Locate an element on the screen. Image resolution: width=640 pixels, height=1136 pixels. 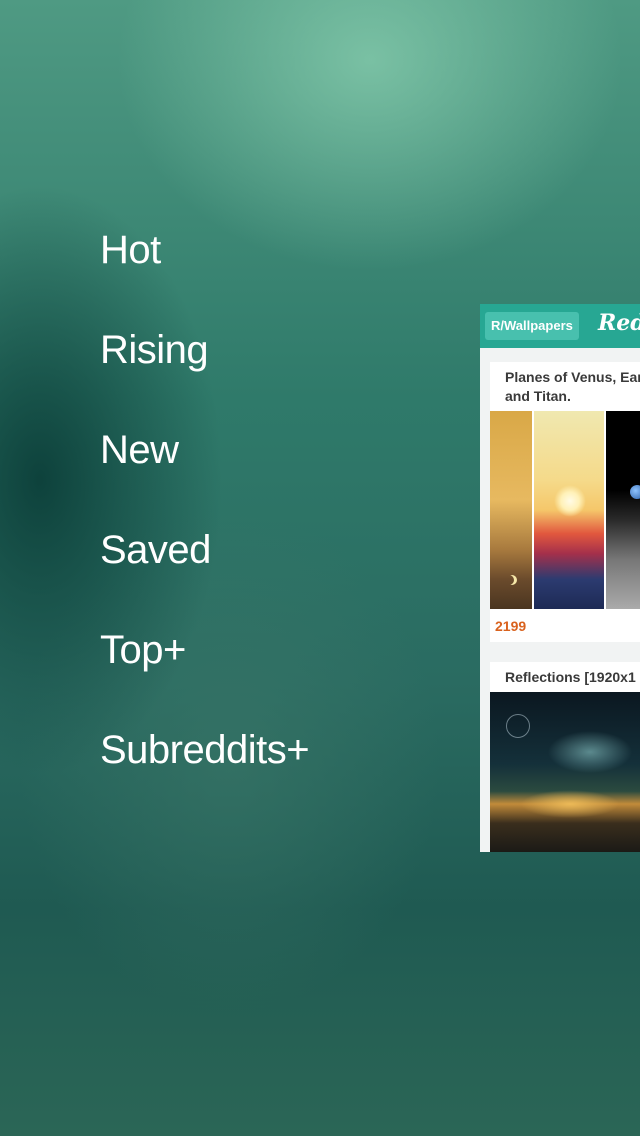
post-card: Reflections [1920x1 is located at coordinates (565, 757).